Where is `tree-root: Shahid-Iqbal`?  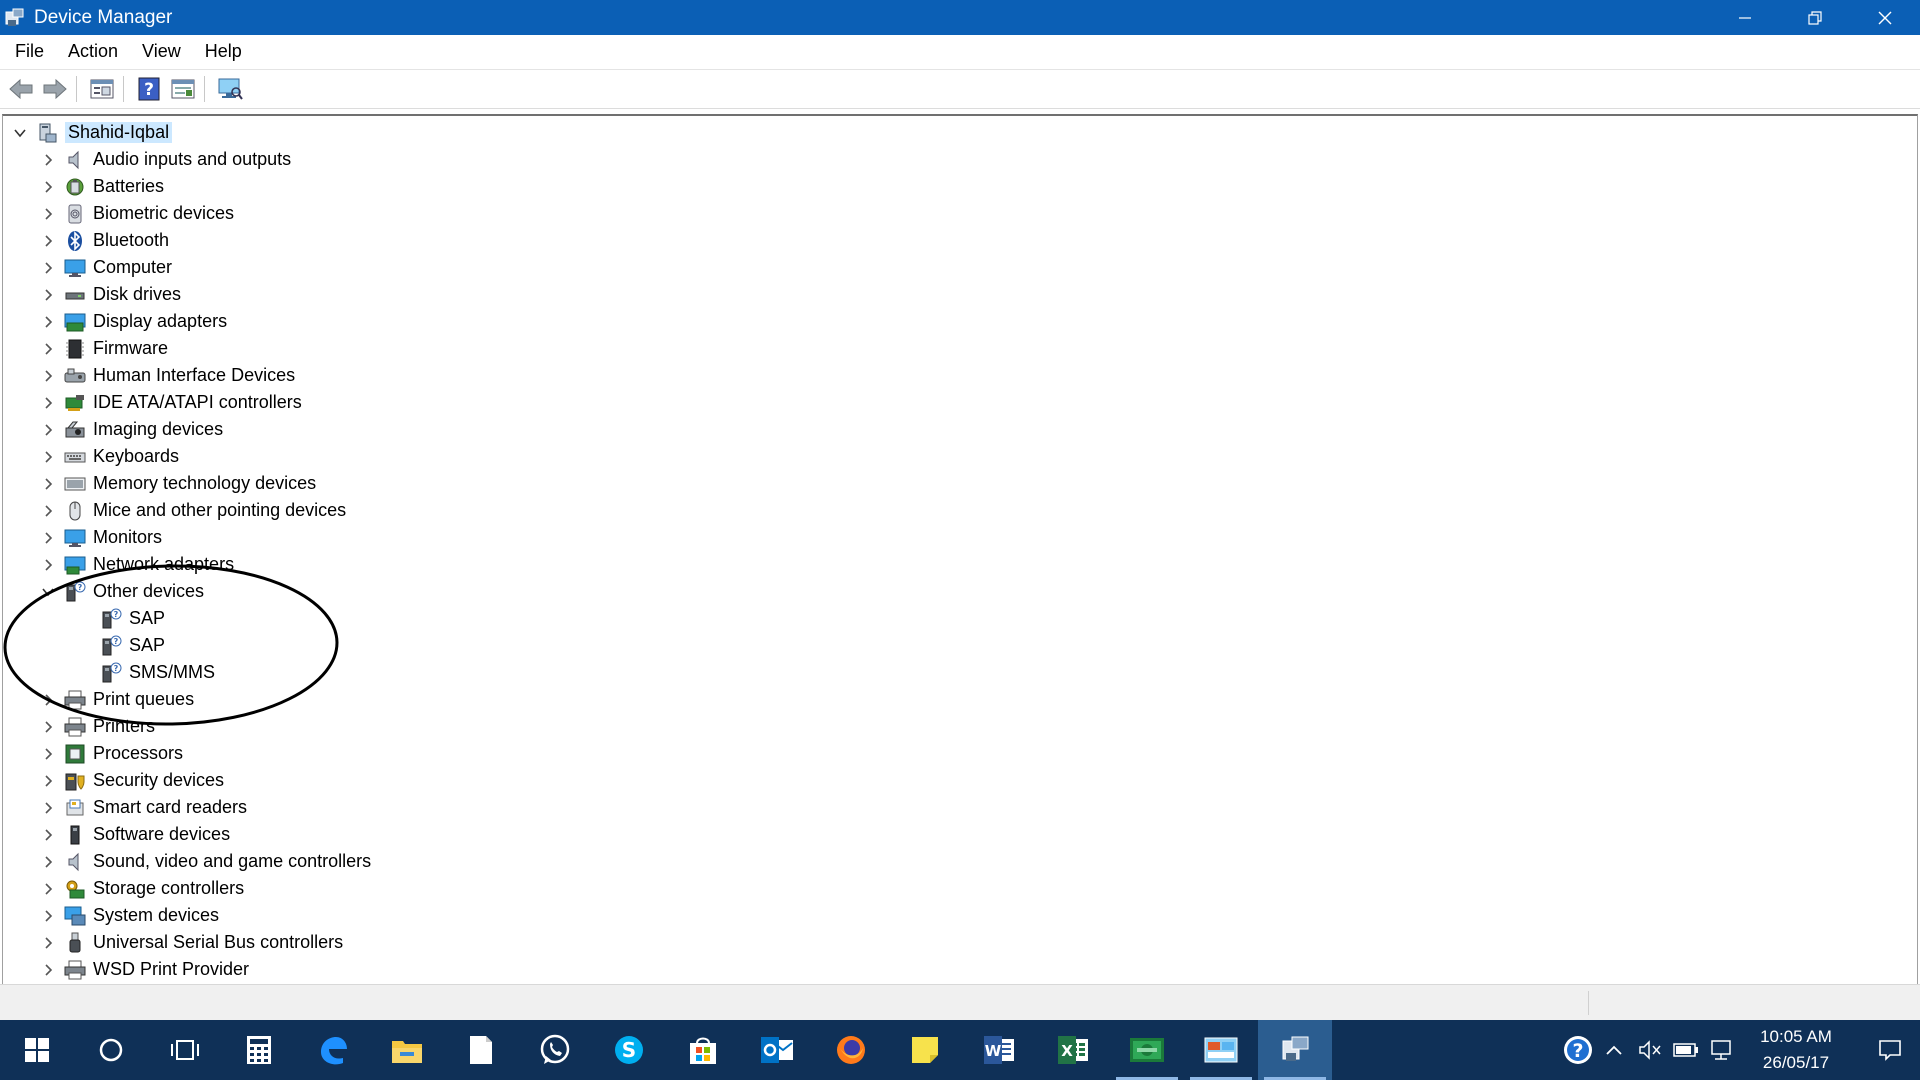
tree-root: Shahid-Iqbal is located at coordinates (960, 132).